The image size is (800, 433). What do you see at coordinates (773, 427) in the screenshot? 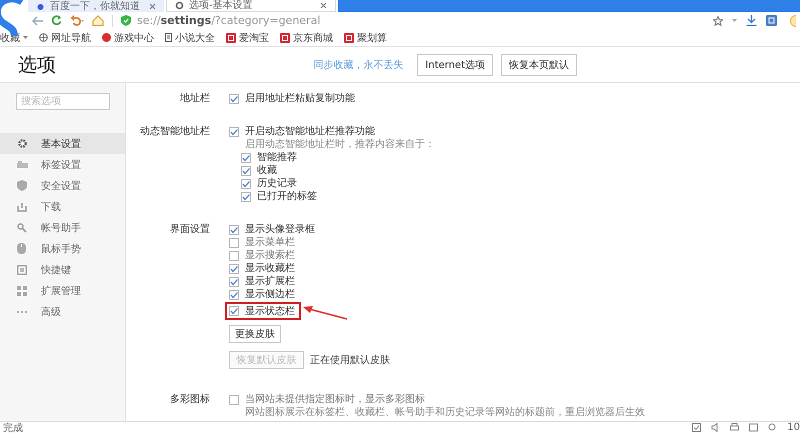
I see `zoom-icon` at bounding box center [773, 427].